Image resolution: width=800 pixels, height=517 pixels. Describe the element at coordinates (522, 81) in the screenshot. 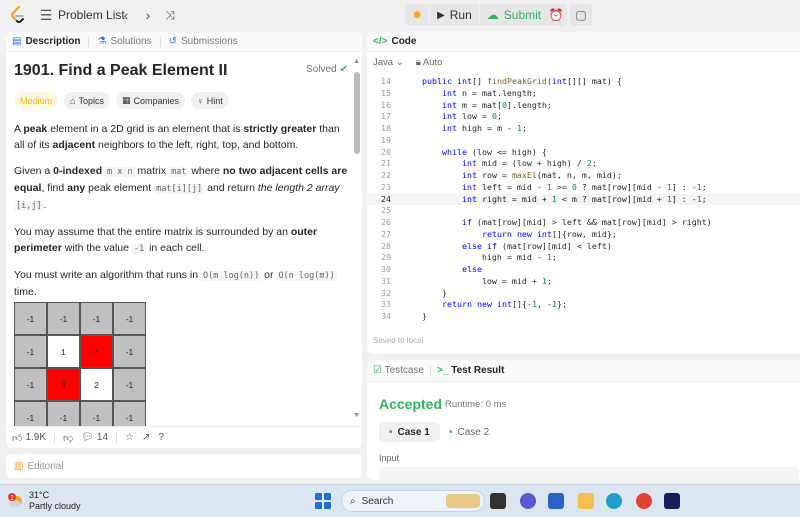

I see `code-text: public int[] findPeakGrid(int[][] mat) {` at that location.